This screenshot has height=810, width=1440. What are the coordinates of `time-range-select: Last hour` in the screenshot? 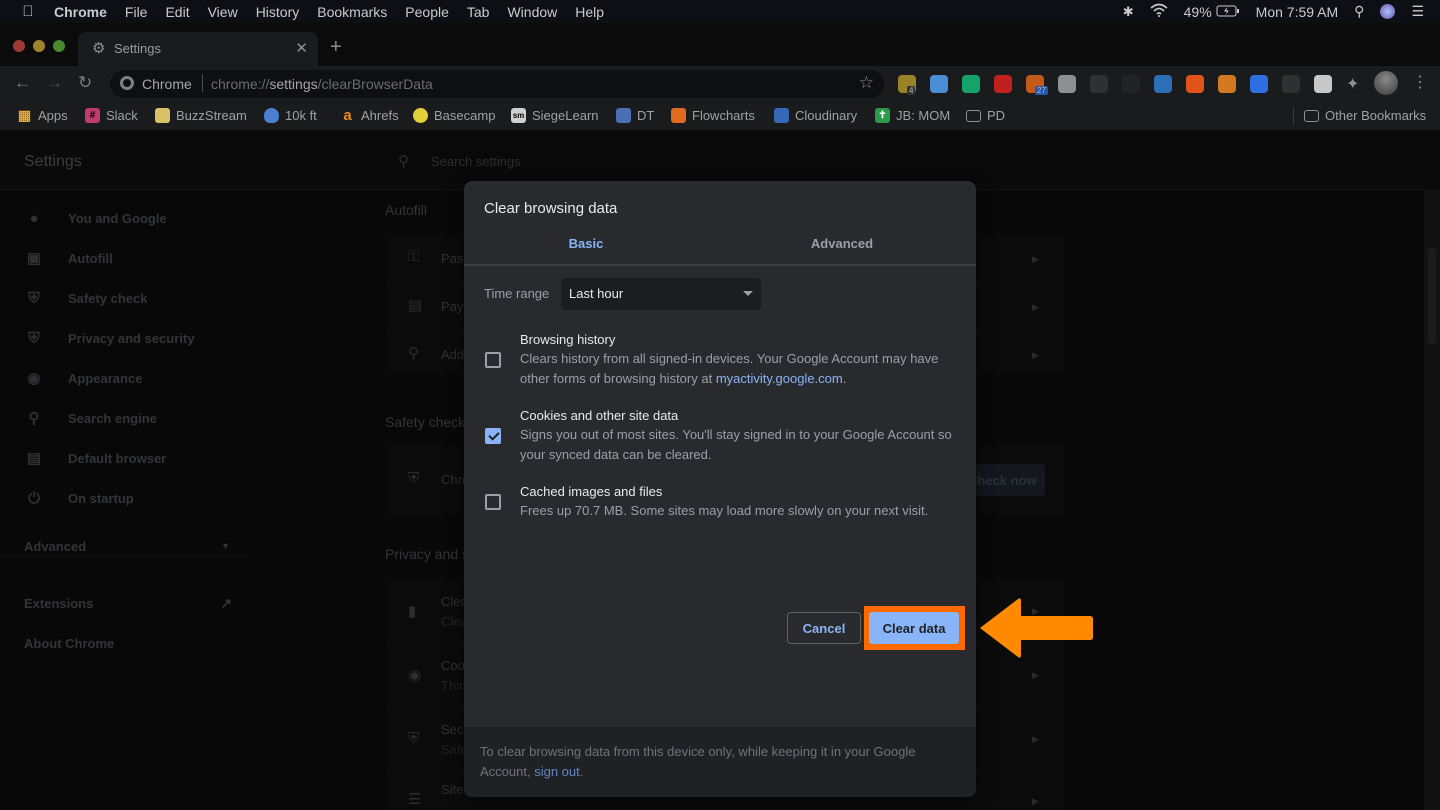 It's located at (661, 294).